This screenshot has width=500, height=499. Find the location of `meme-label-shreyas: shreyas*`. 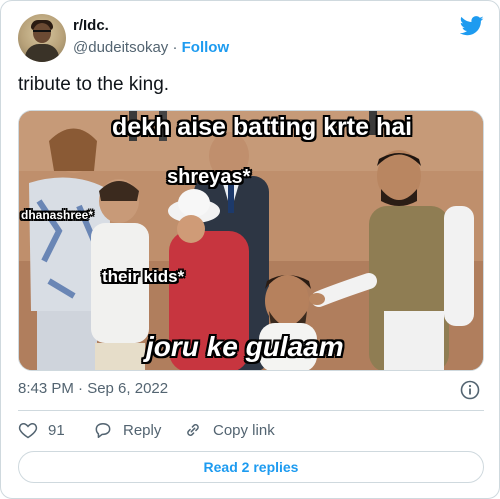

meme-label-shreyas: shreyas* is located at coordinates (209, 177).